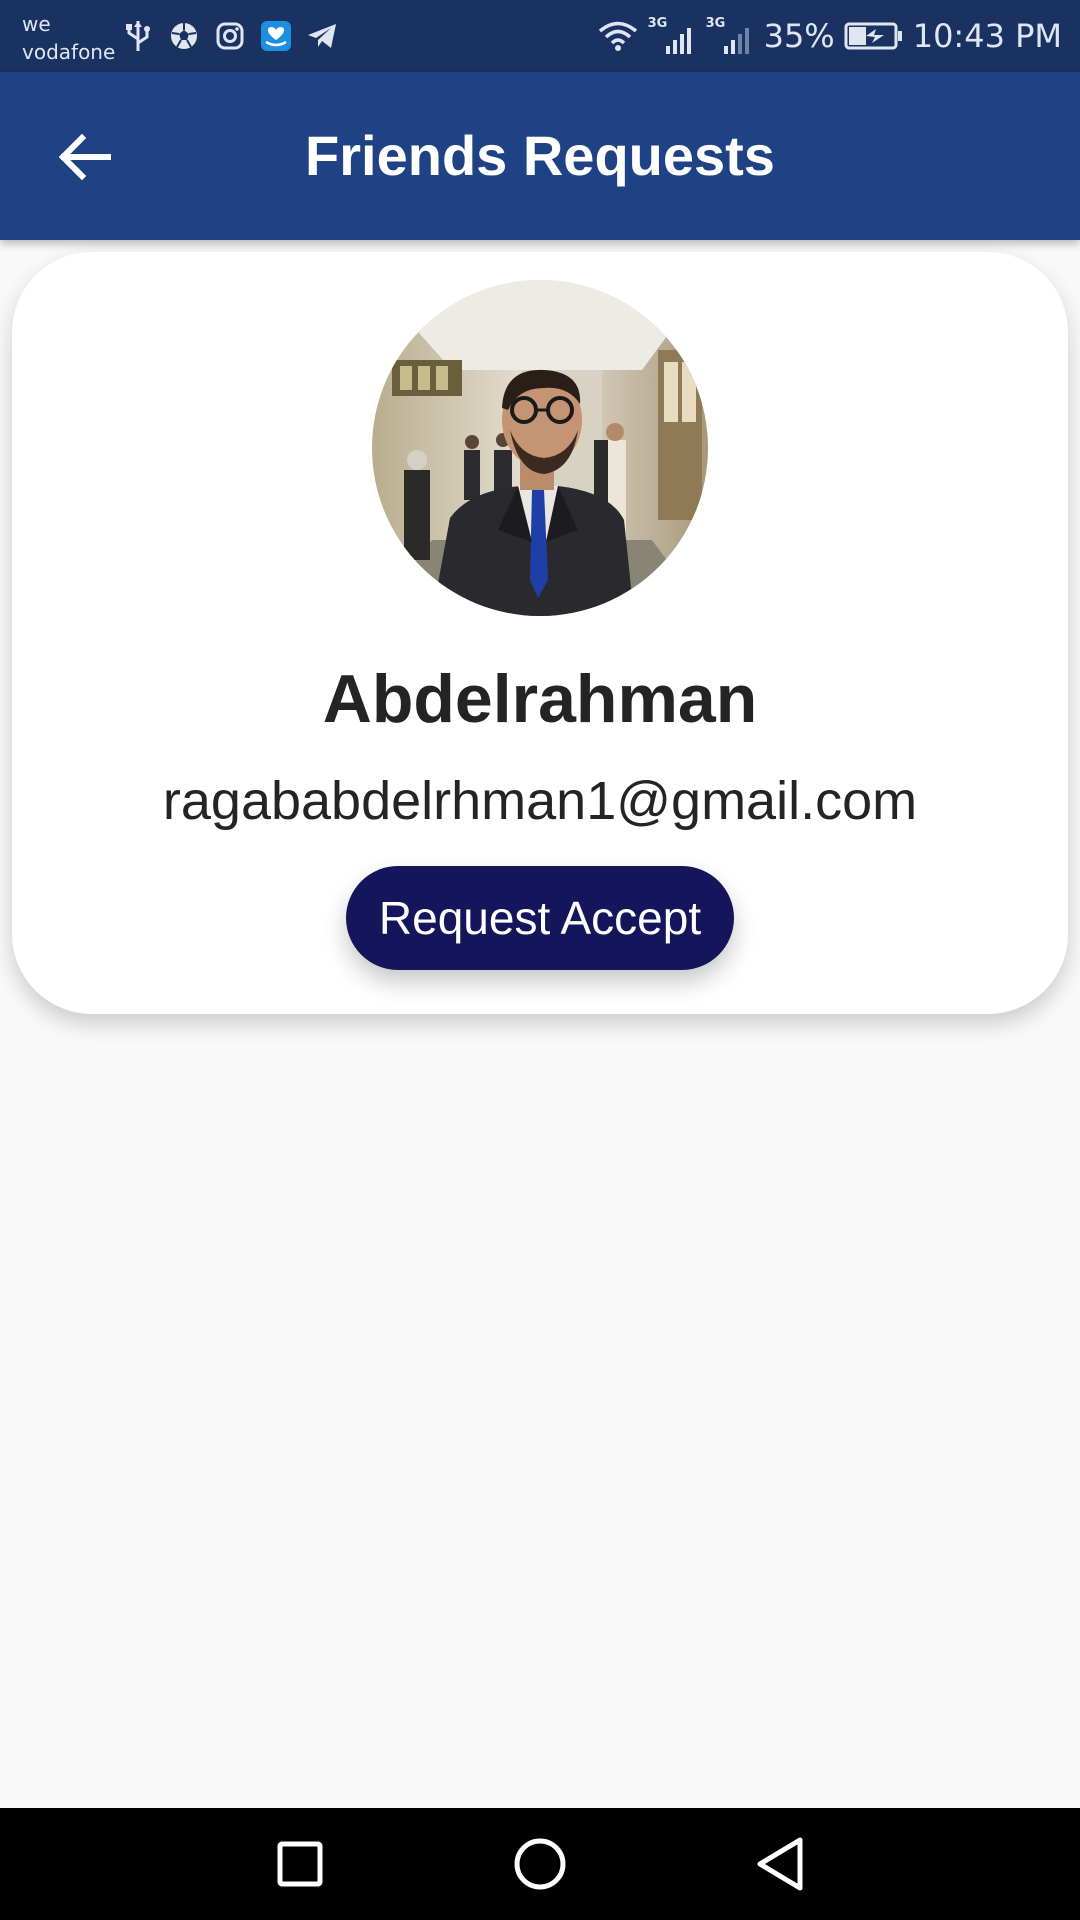 This screenshot has height=1920, width=1080. Describe the element at coordinates (618, 36) in the screenshot. I see `wifi-icon` at that location.